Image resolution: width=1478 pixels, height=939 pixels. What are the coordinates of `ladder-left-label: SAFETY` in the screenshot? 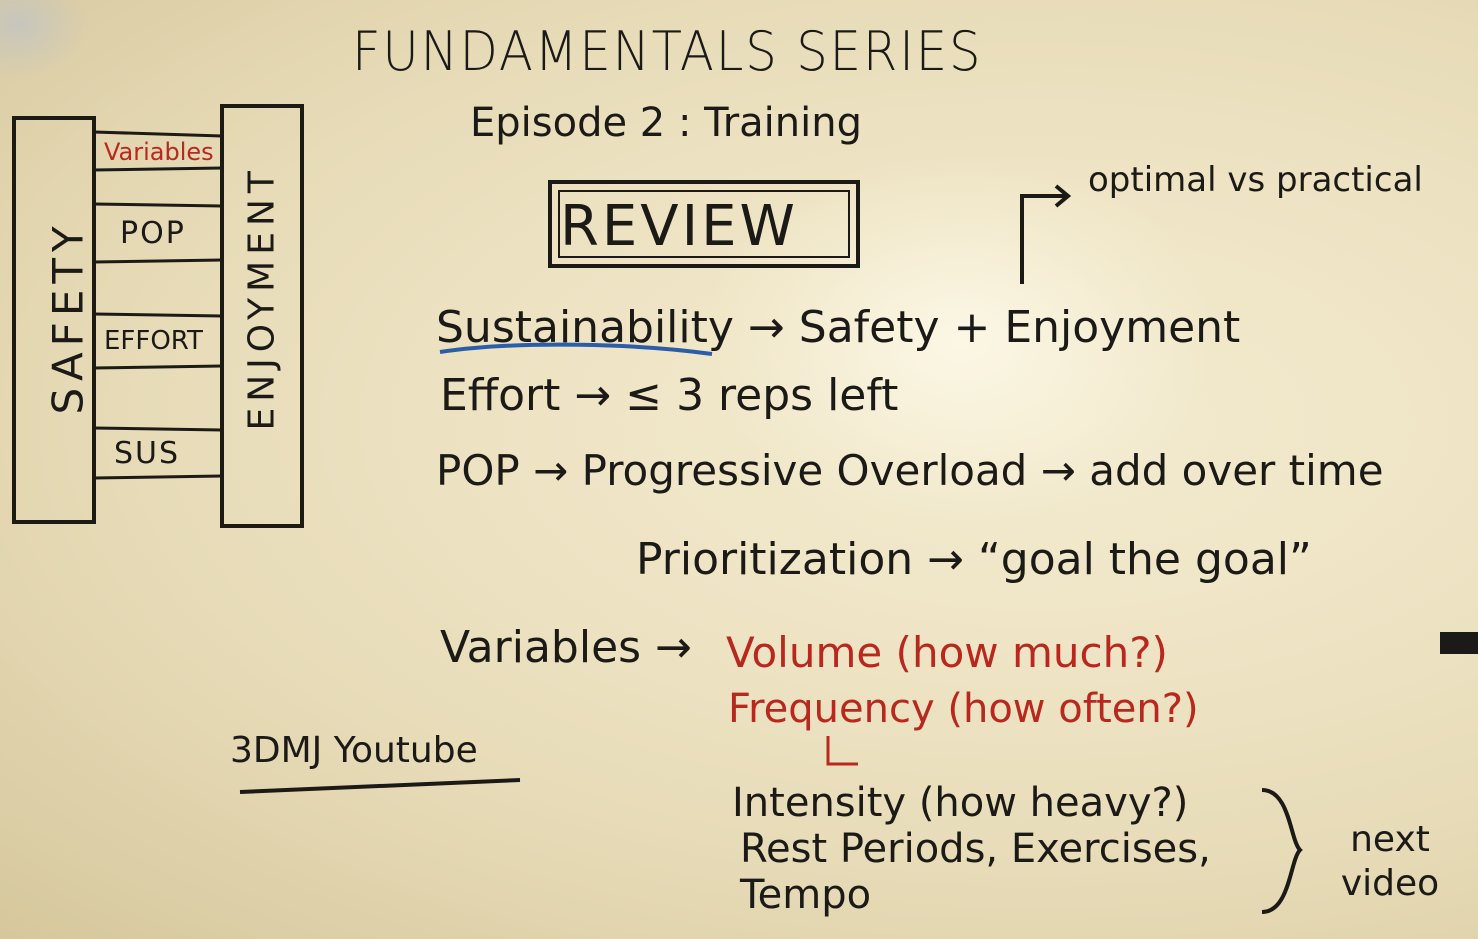 It's located at (68, 317).